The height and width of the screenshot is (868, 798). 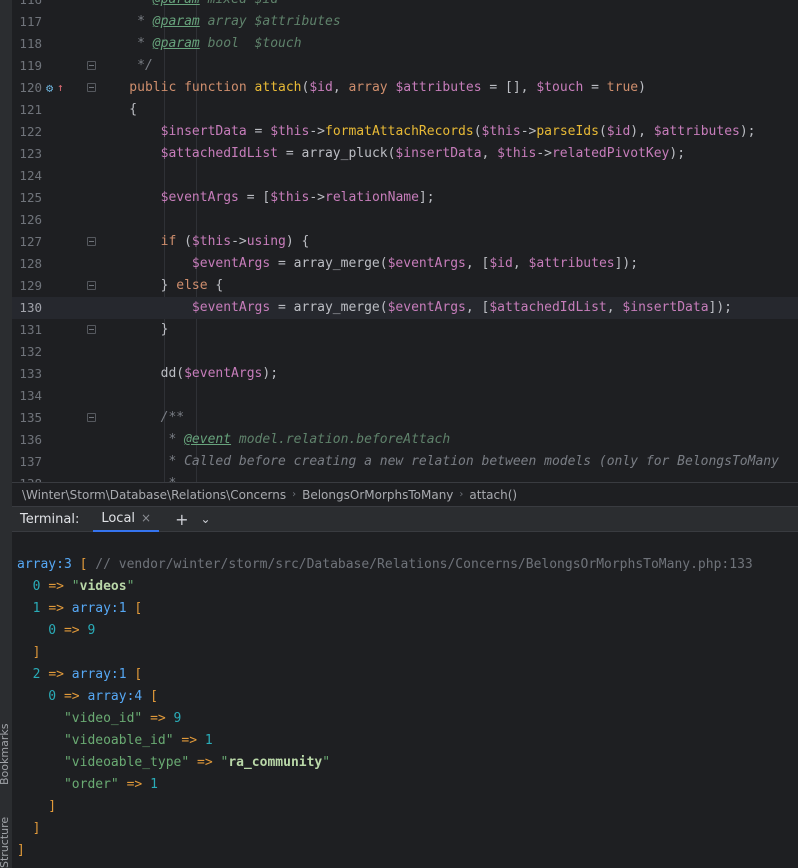 I want to click on close-icon: ×, so click(x=146, y=518).